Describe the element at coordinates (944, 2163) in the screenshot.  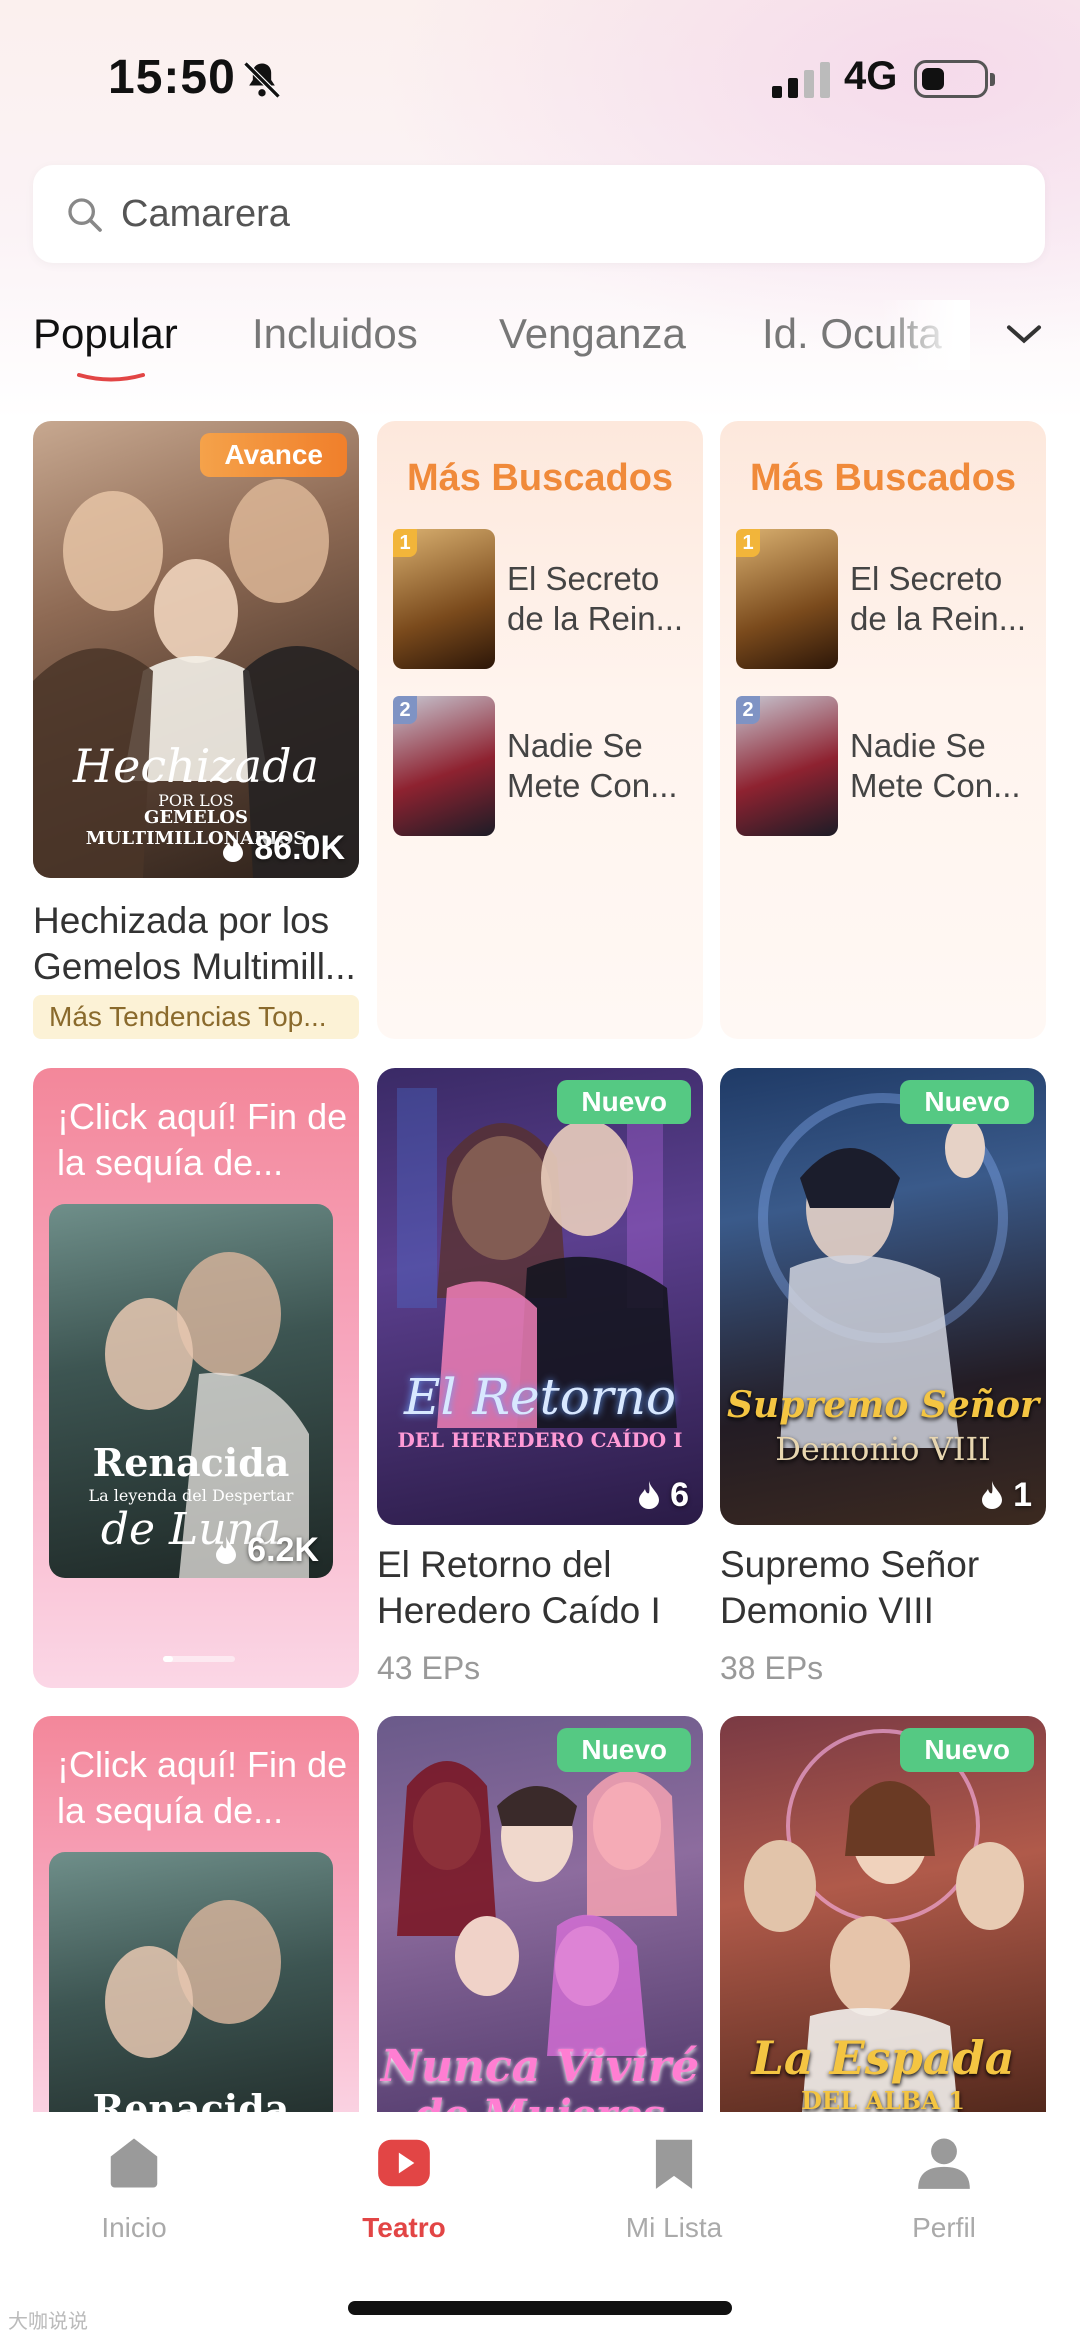
I see `person-icon` at that location.